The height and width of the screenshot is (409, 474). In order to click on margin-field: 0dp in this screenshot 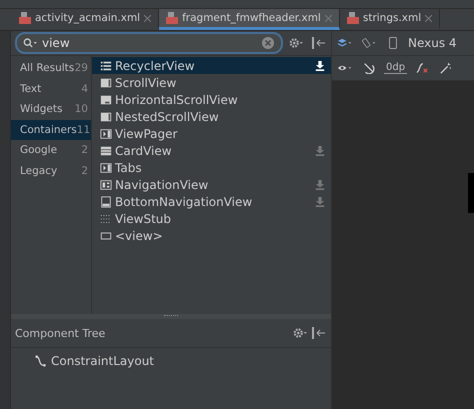, I will do `click(396, 68)`.